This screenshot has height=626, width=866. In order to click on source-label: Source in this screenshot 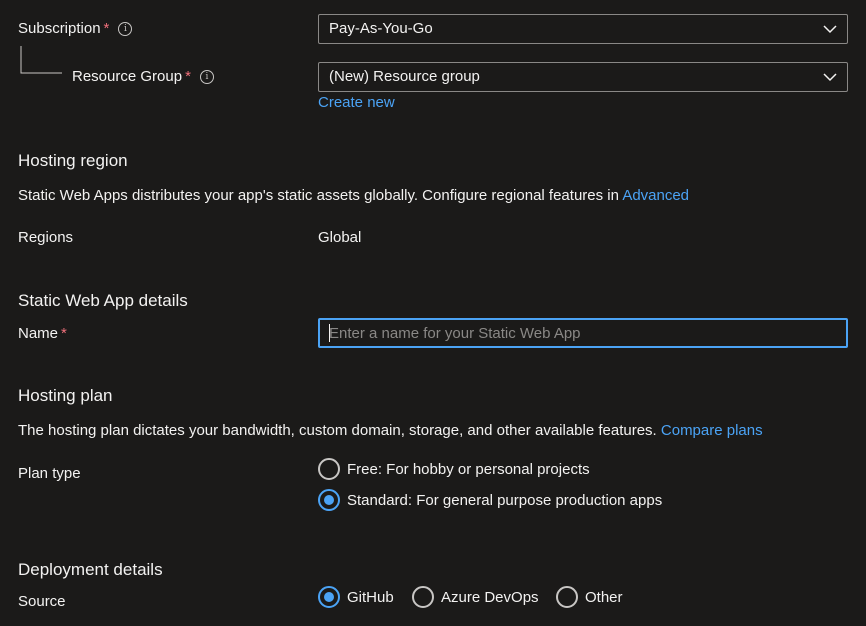, I will do `click(42, 601)`.